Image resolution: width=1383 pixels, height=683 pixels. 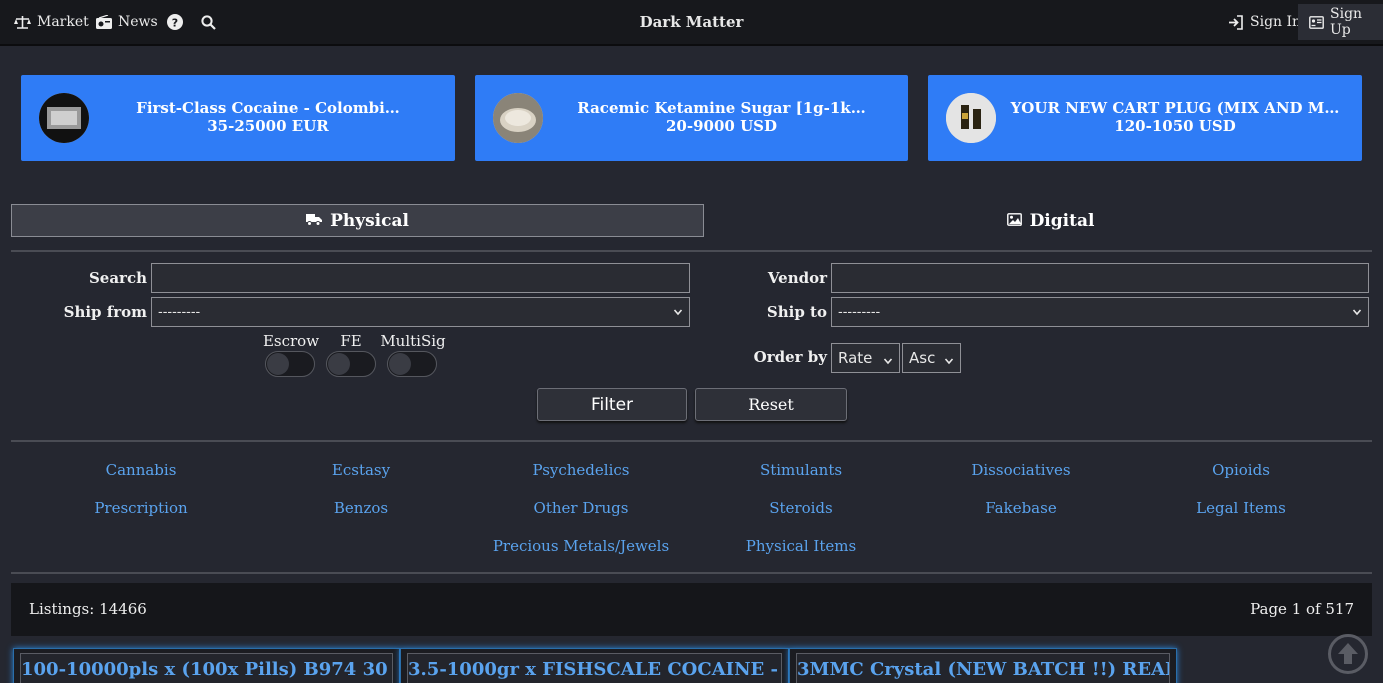 What do you see at coordinates (104, 22) in the screenshot?
I see `radio-icon` at bounding box center [104, 22].